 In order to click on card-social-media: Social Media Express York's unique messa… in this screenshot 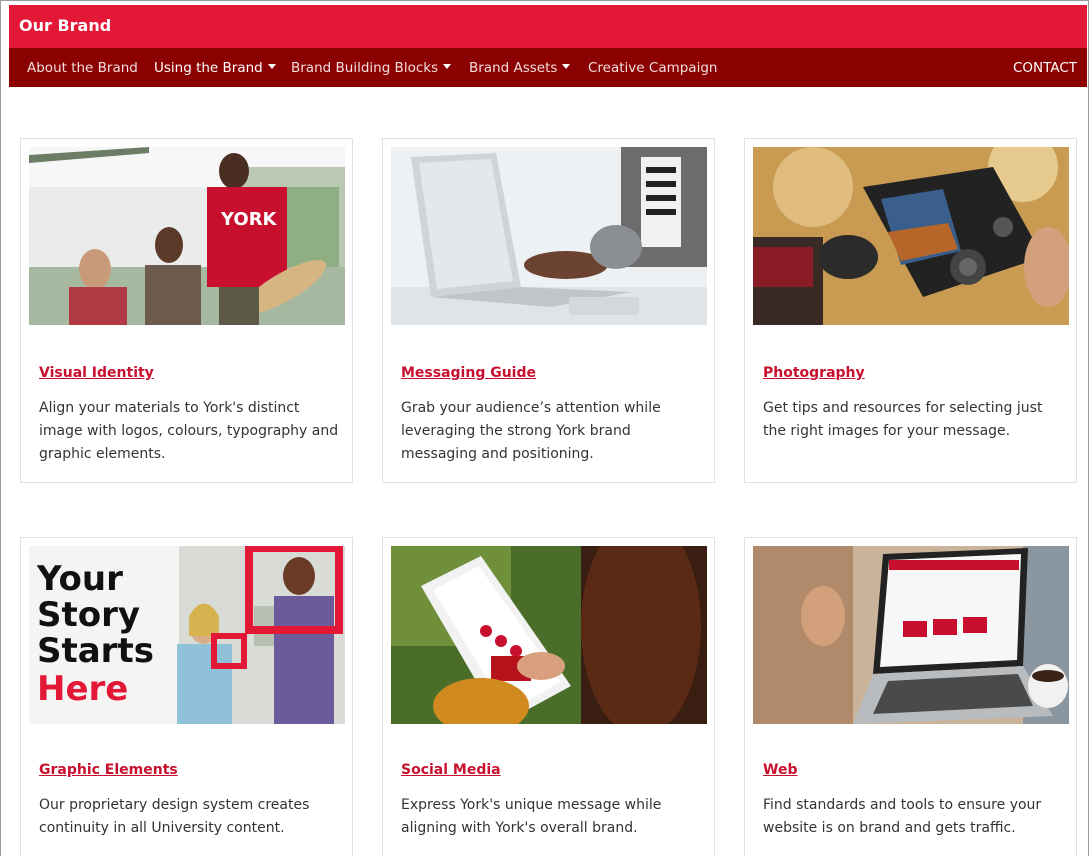, I will do `click(548, 696)`.